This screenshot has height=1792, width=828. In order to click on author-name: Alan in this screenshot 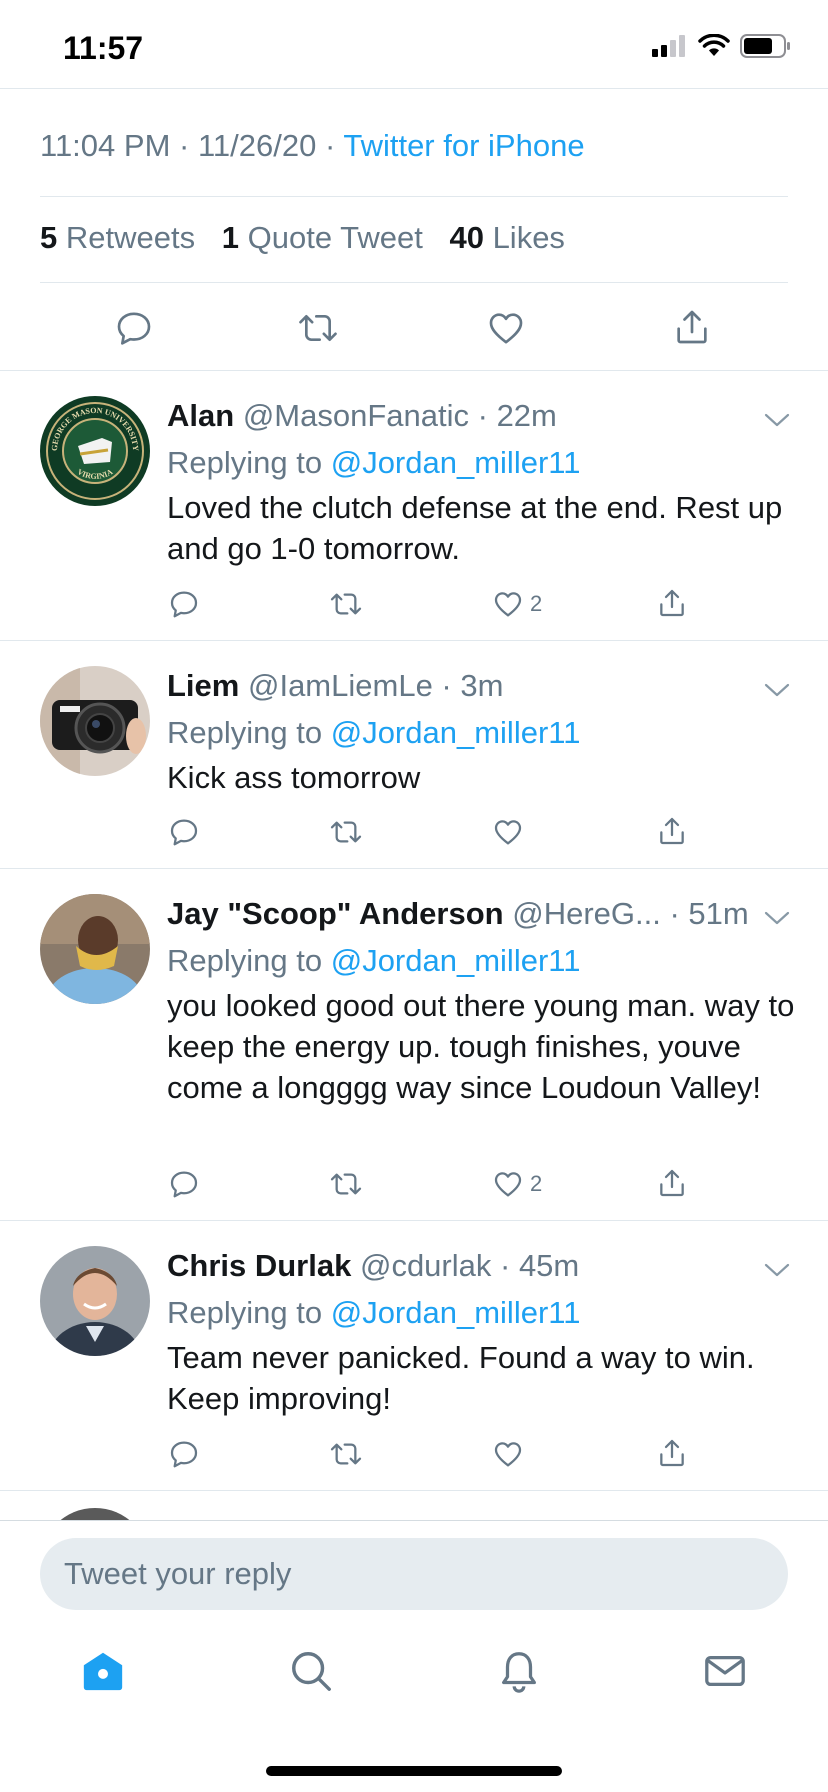, I will do `click(200, 415)`.